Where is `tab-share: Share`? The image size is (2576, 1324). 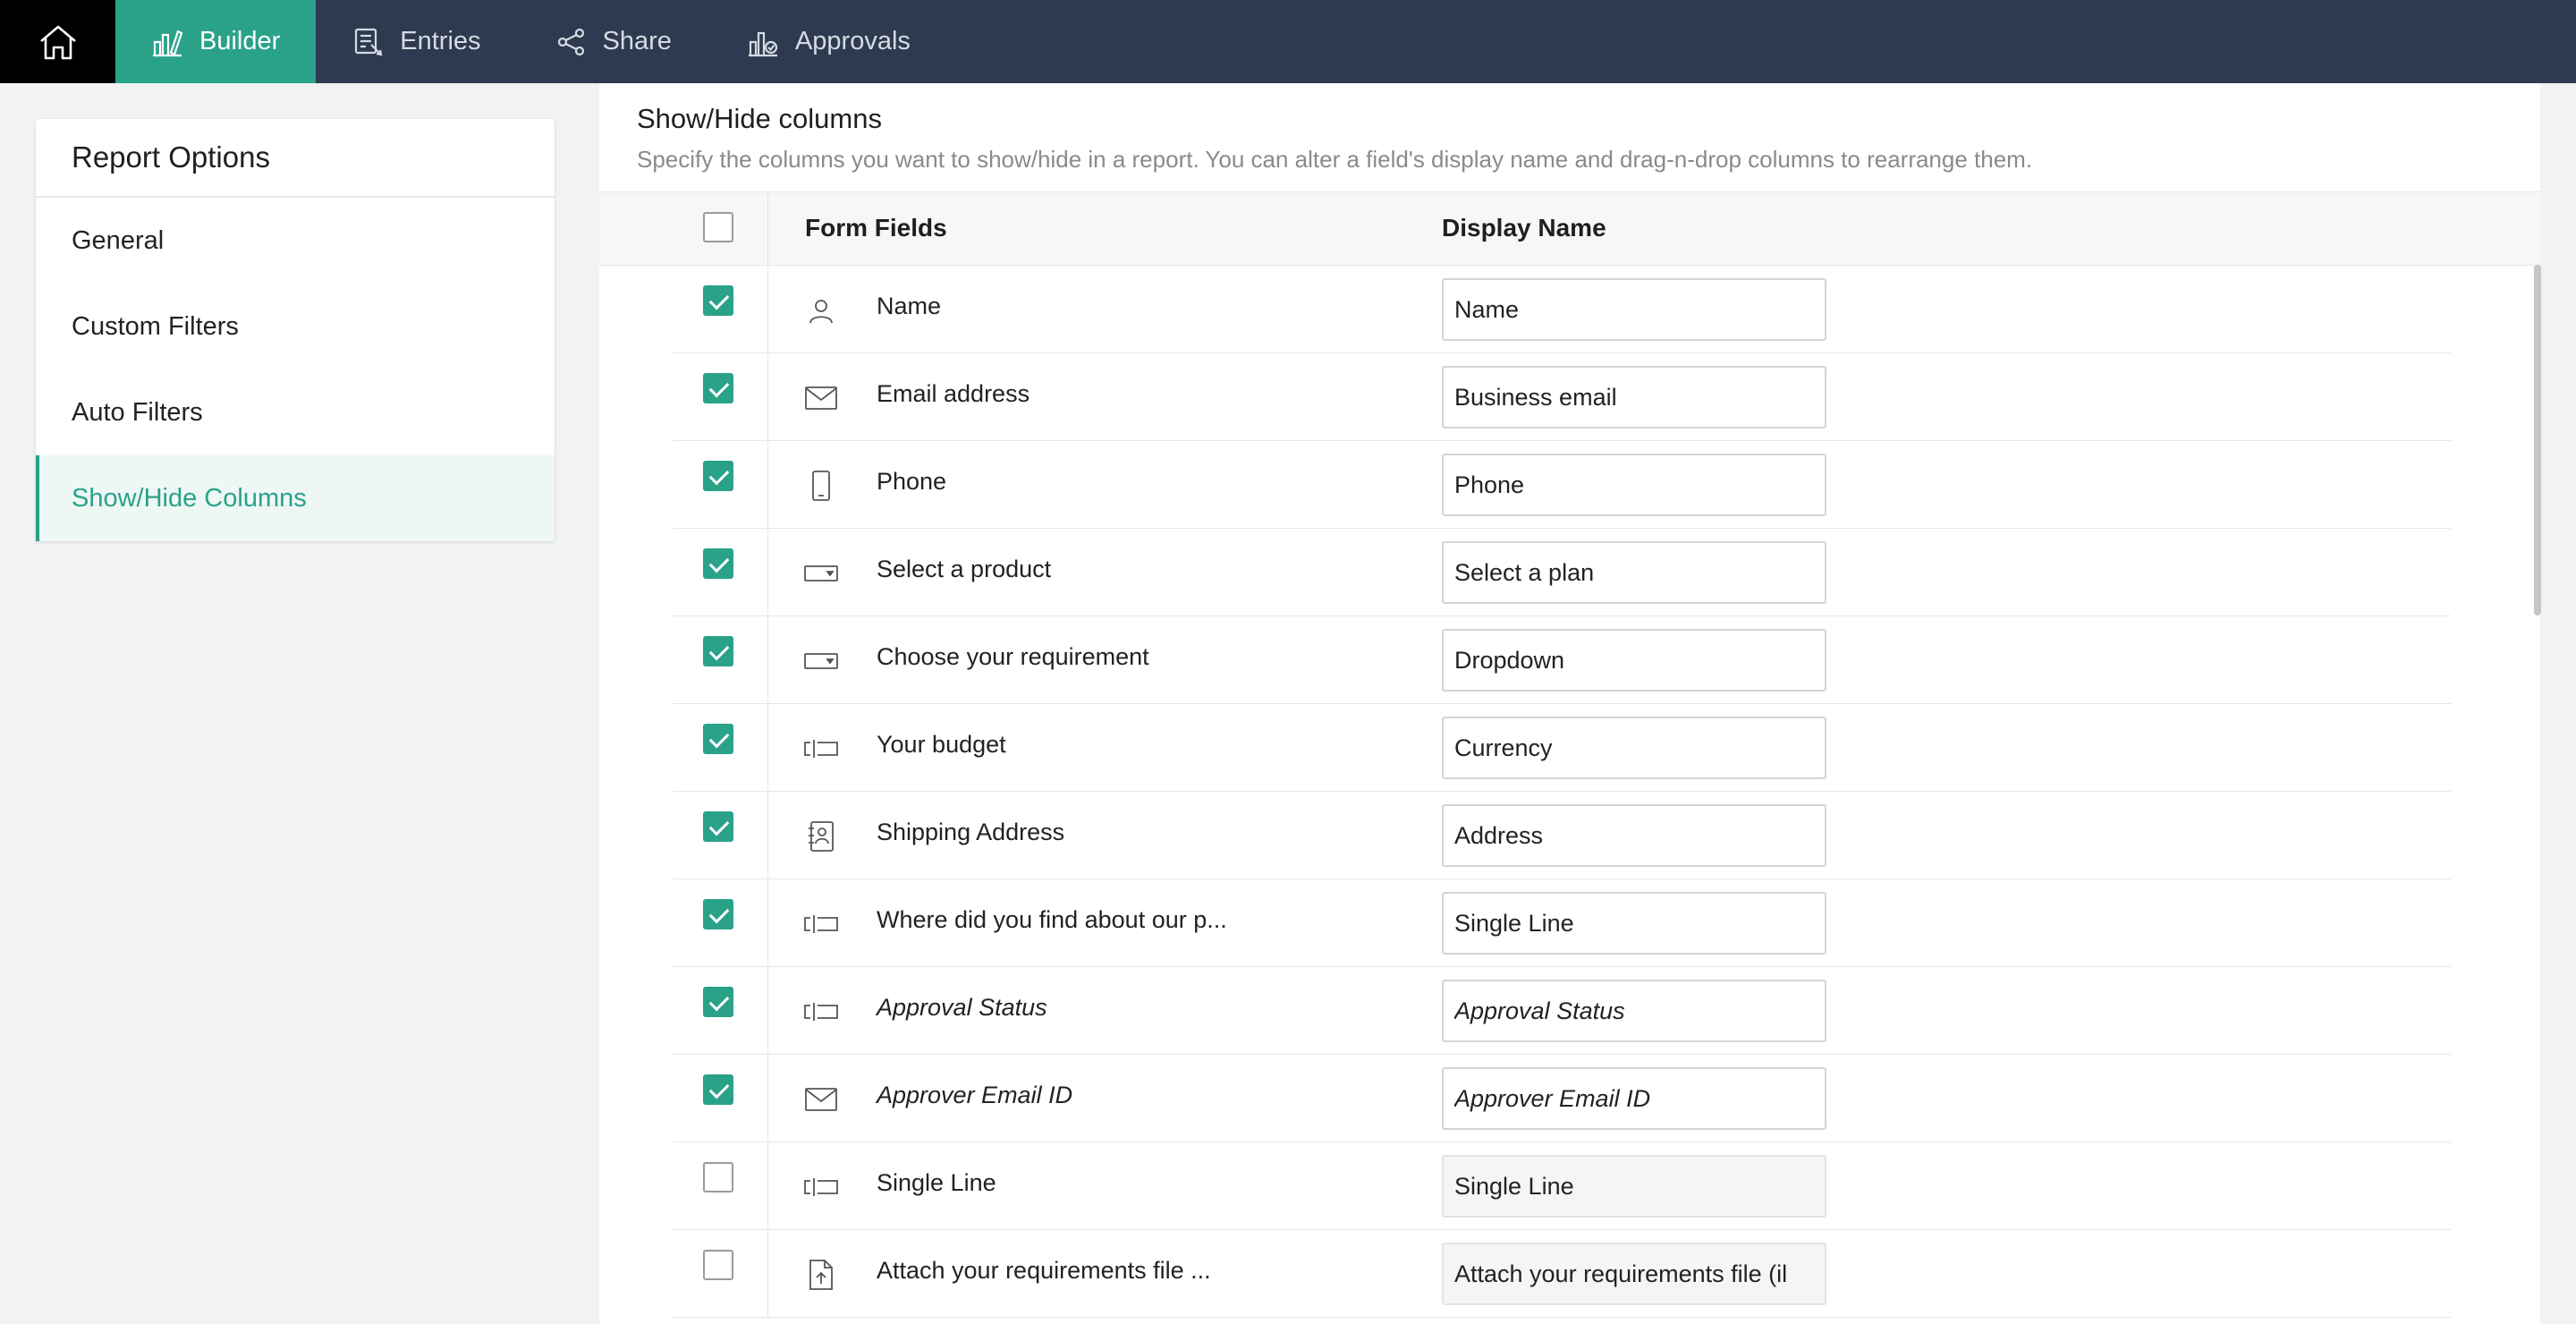 tab-share: Share is located at coordinates (614, 41).